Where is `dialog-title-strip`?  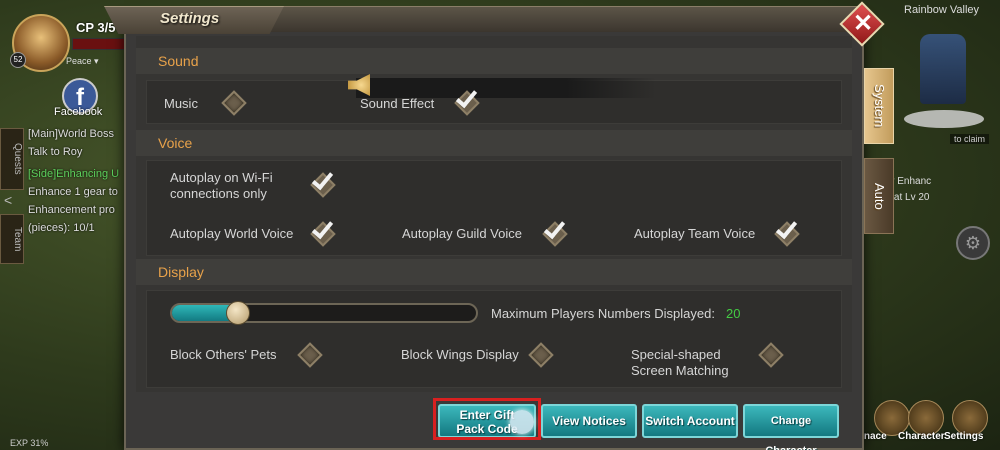
dialog-title-strip is located at coordinates (564, 19).